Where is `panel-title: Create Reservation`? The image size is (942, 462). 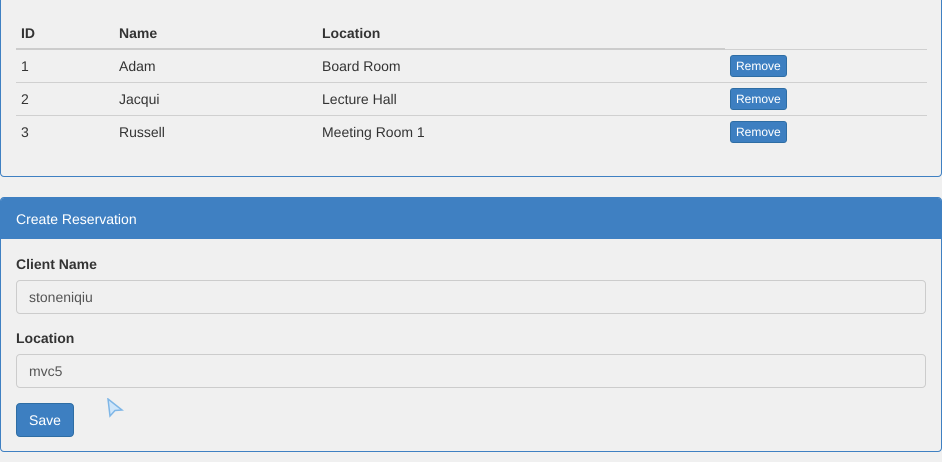
panel-title: Create Reservation is located at coordinates (471, 218).